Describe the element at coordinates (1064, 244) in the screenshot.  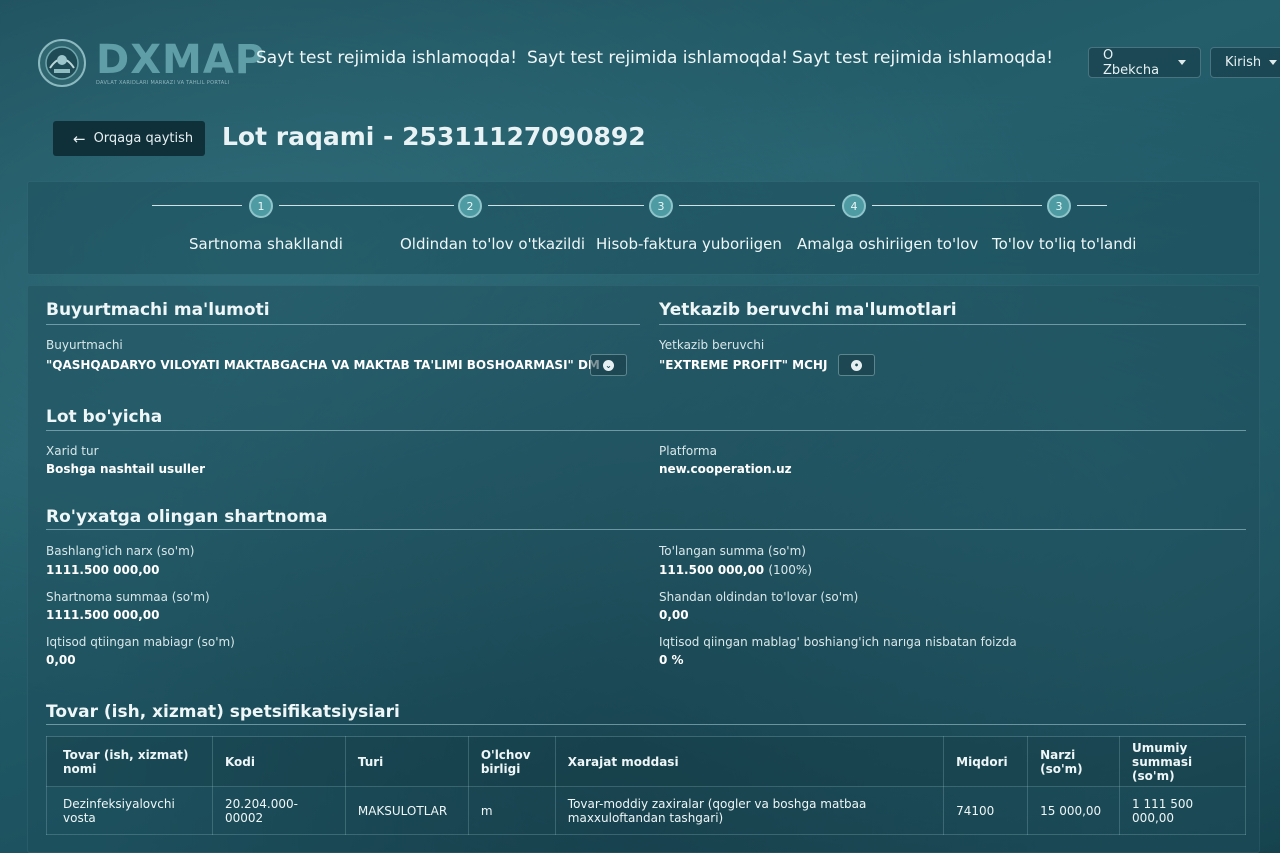
I see `step-5-label: To'lov to'liq to'landi` at that location.